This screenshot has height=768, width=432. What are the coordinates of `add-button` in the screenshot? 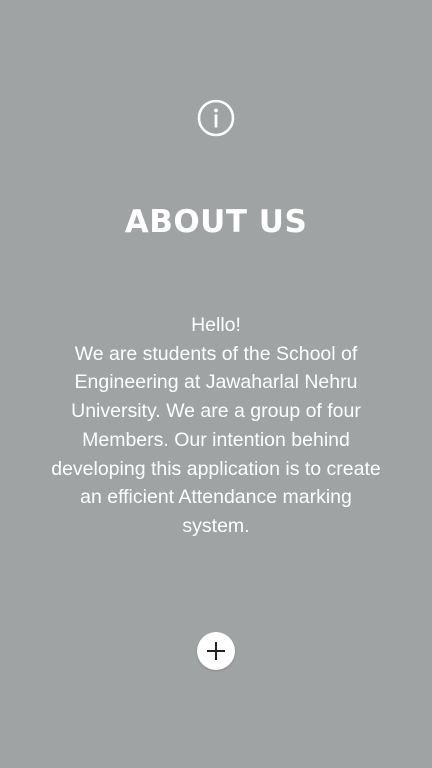 It's located at (216, 651).